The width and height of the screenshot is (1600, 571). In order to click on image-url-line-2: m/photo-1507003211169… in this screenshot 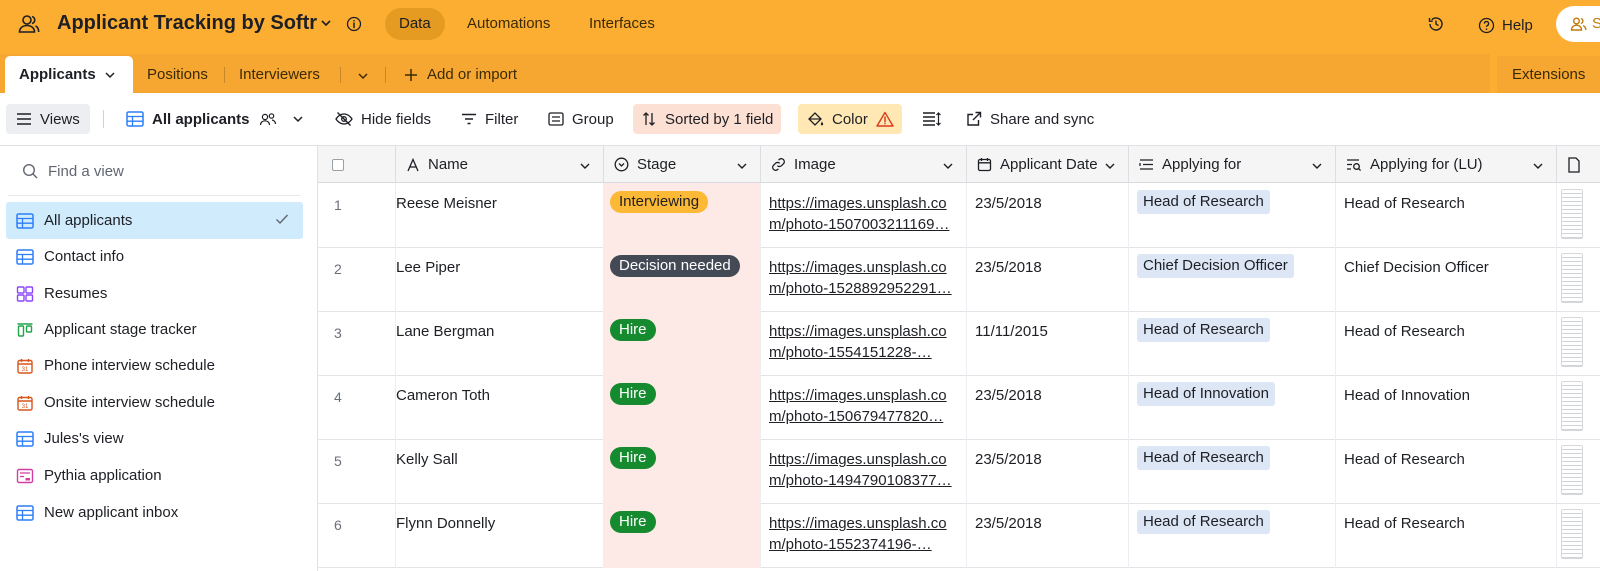, I will do `click(863, 224)`.